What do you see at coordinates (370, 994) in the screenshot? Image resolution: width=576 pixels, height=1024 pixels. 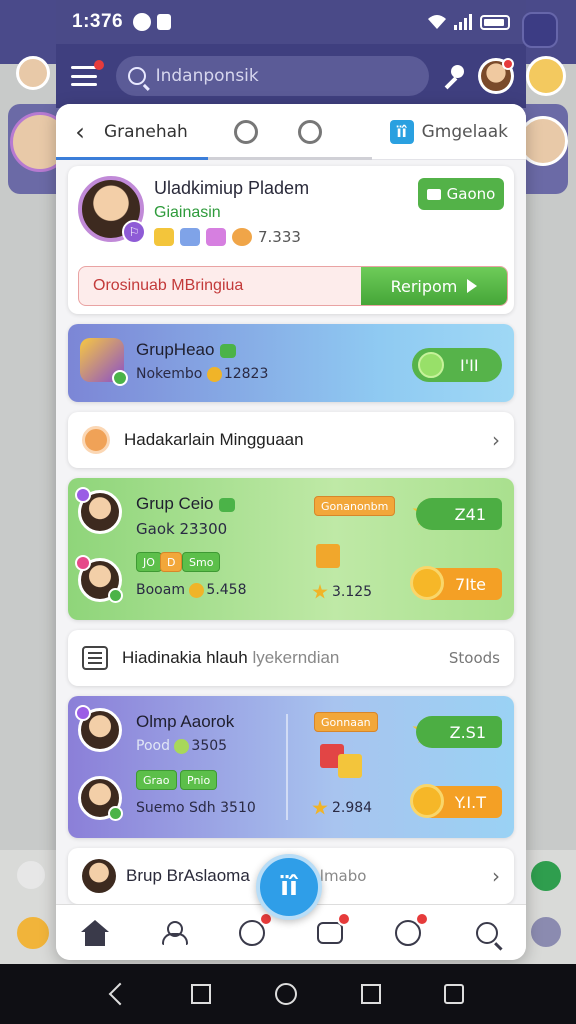 I see `system-square-icon` at bounding box center [370, 994].